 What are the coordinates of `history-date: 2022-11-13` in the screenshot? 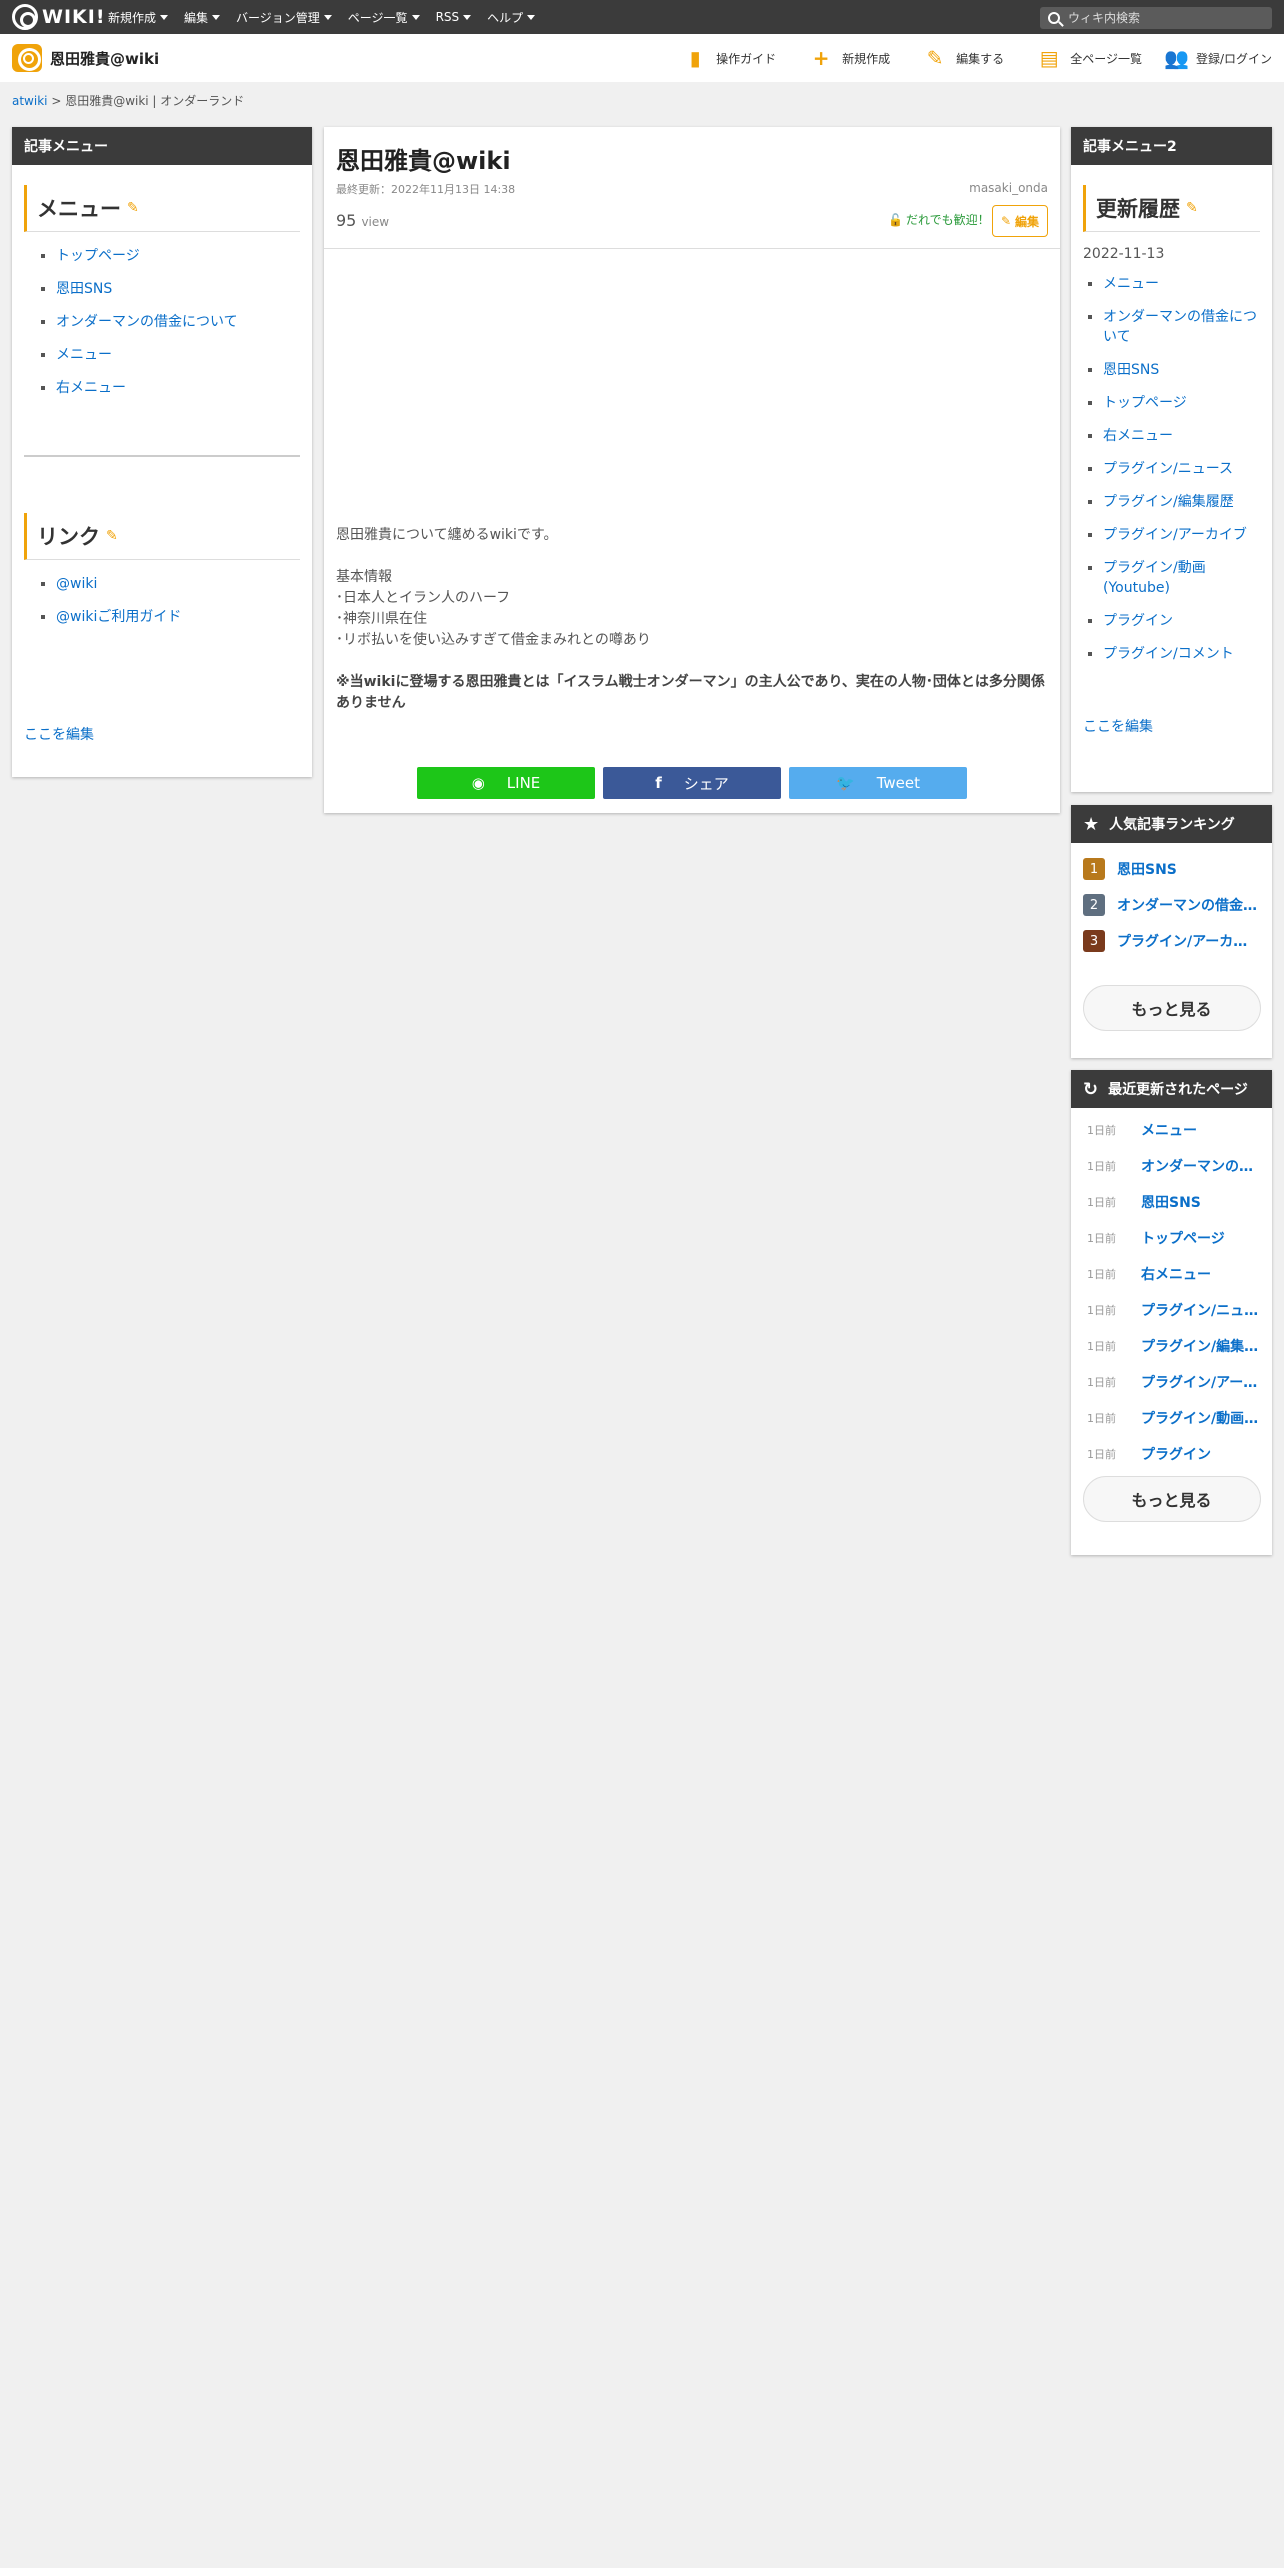 It's located at (1124, 254).